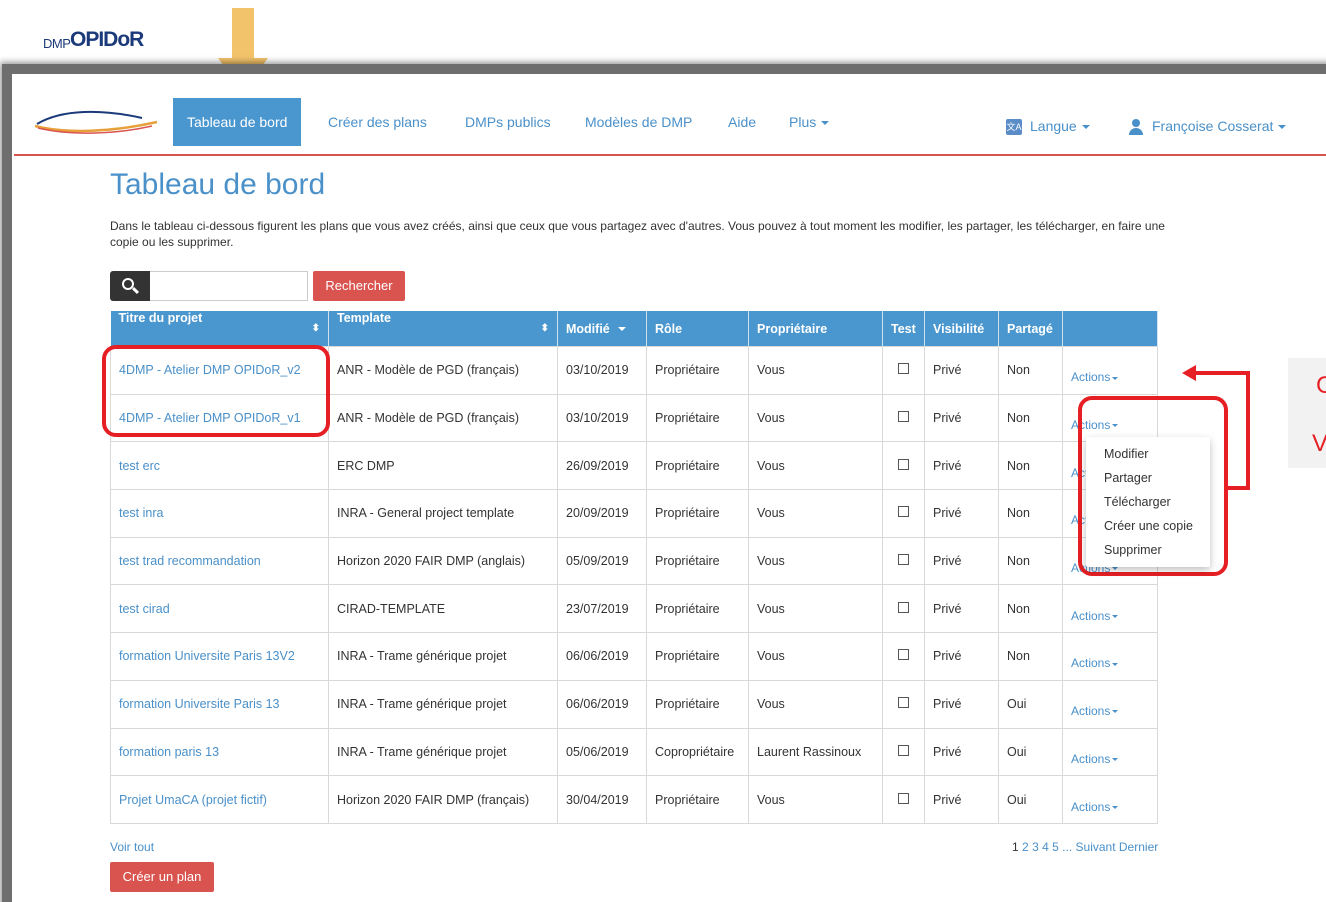 This screenshot has width=1326, height=902. I want to click on nav-dmps-publics: DMPs publics, so click(508, 122).